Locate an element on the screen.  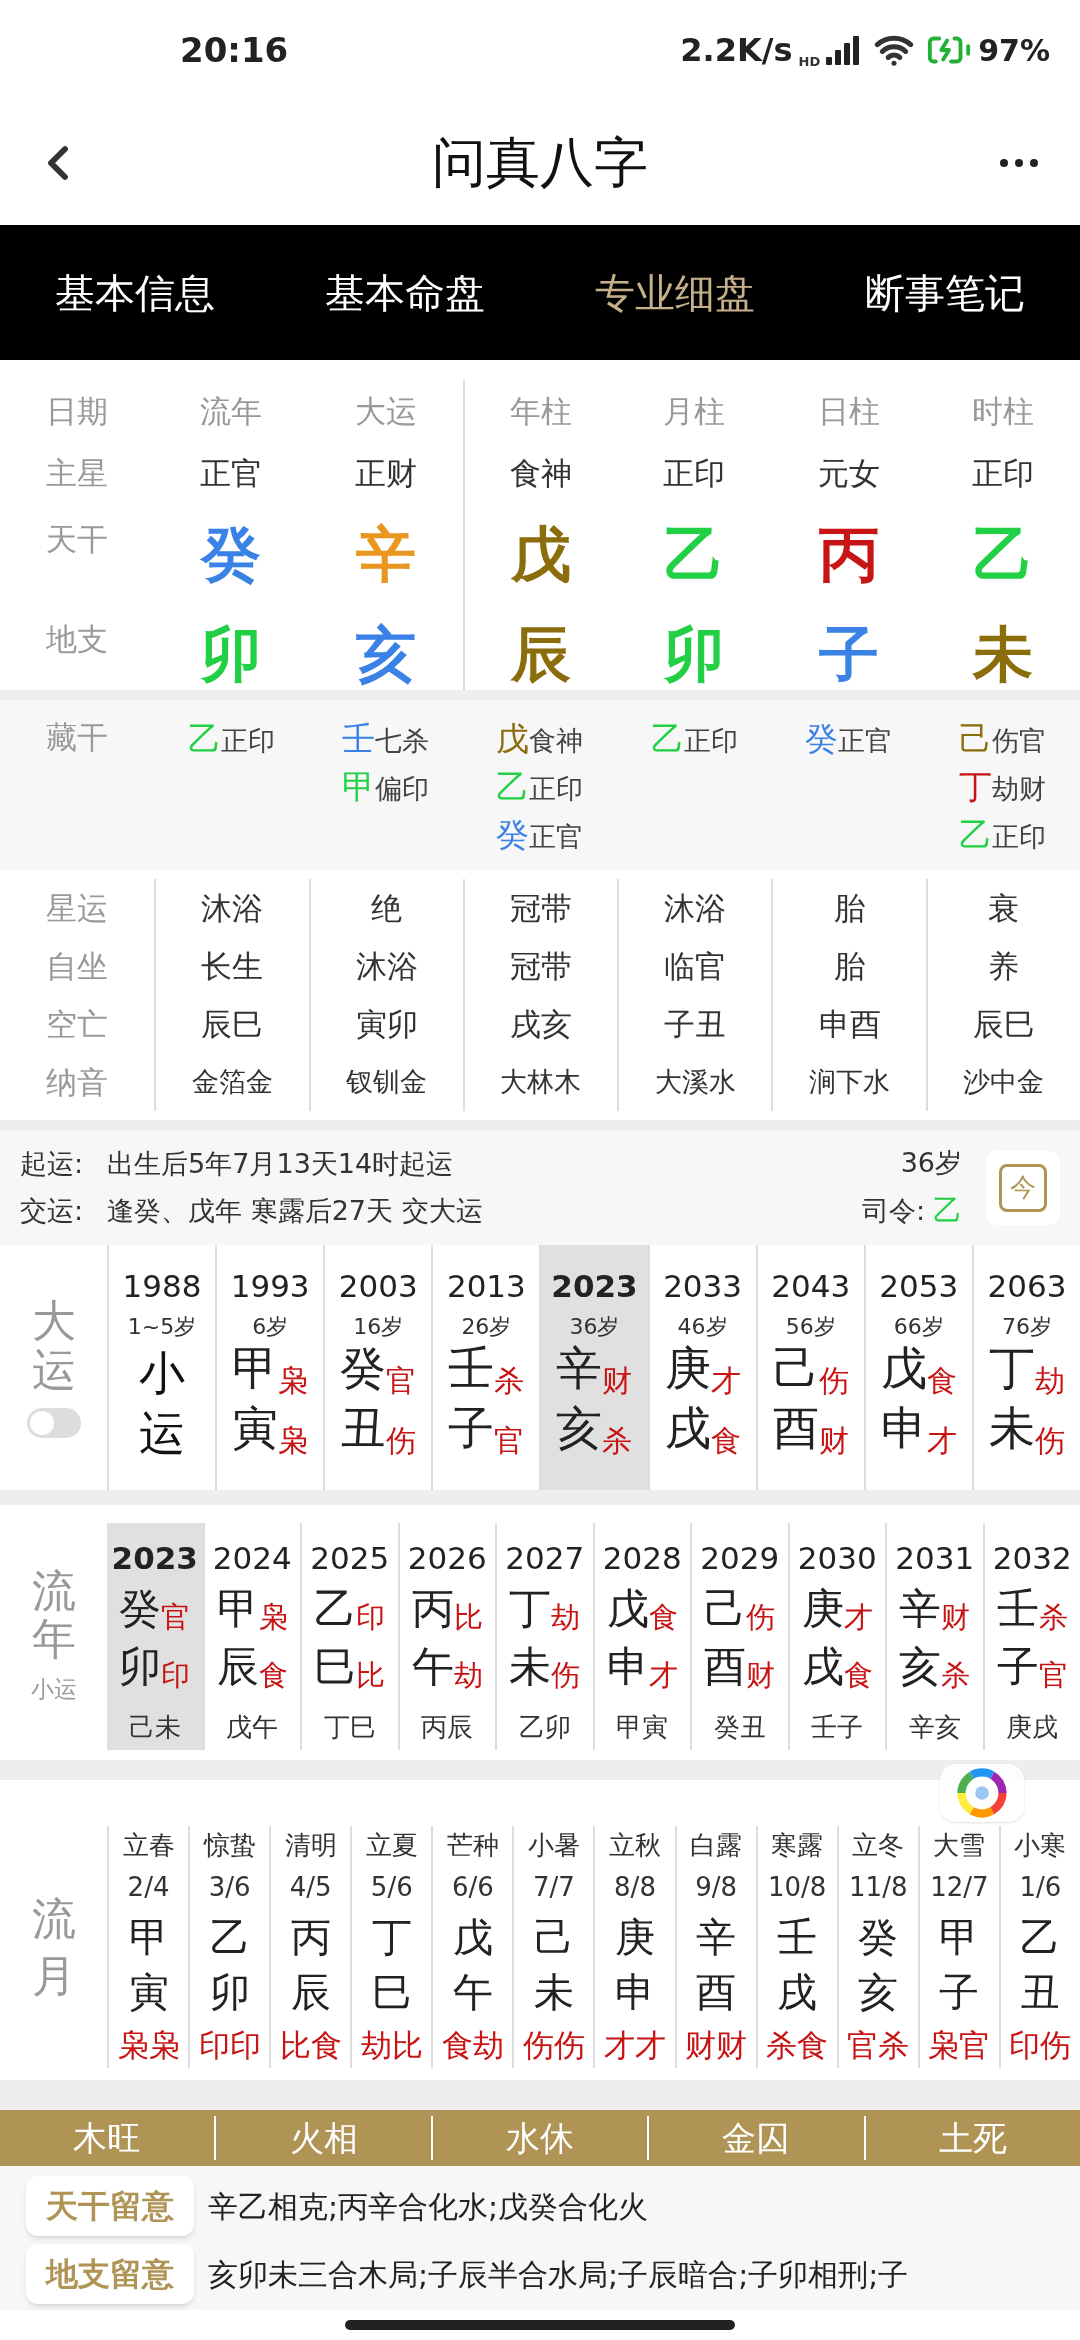
term-date: 7/7 is located at coordinates (554, 1888).